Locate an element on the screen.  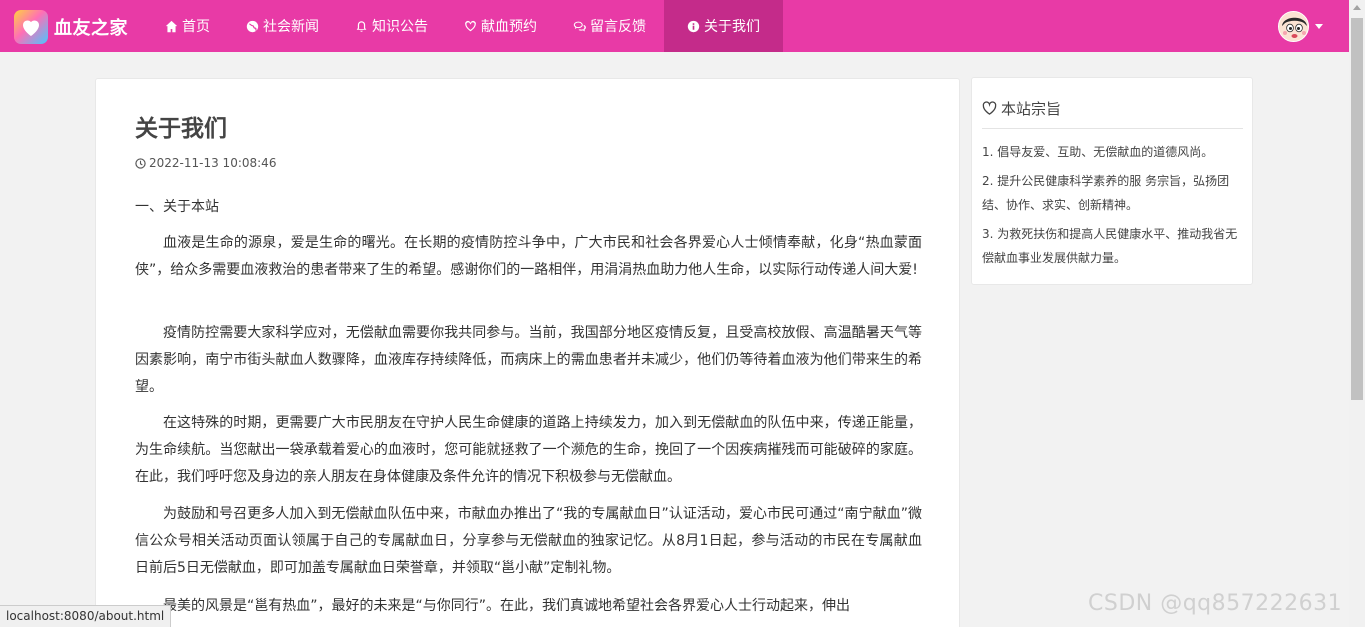
globe-icon is located at coordinates (252, 26).